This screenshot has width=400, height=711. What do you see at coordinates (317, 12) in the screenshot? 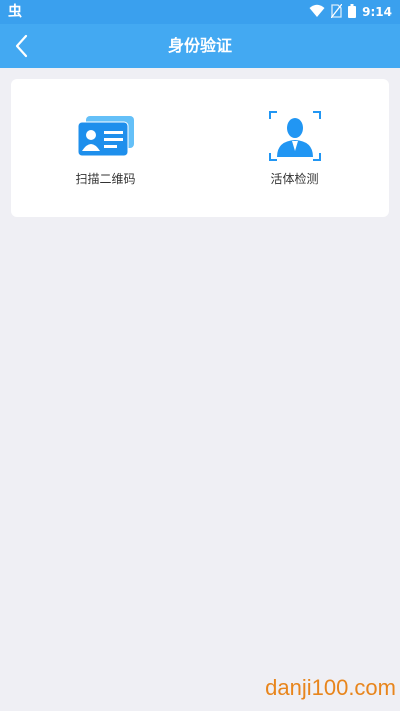
I see `wifi-icon` at bounding box center [317, 12].